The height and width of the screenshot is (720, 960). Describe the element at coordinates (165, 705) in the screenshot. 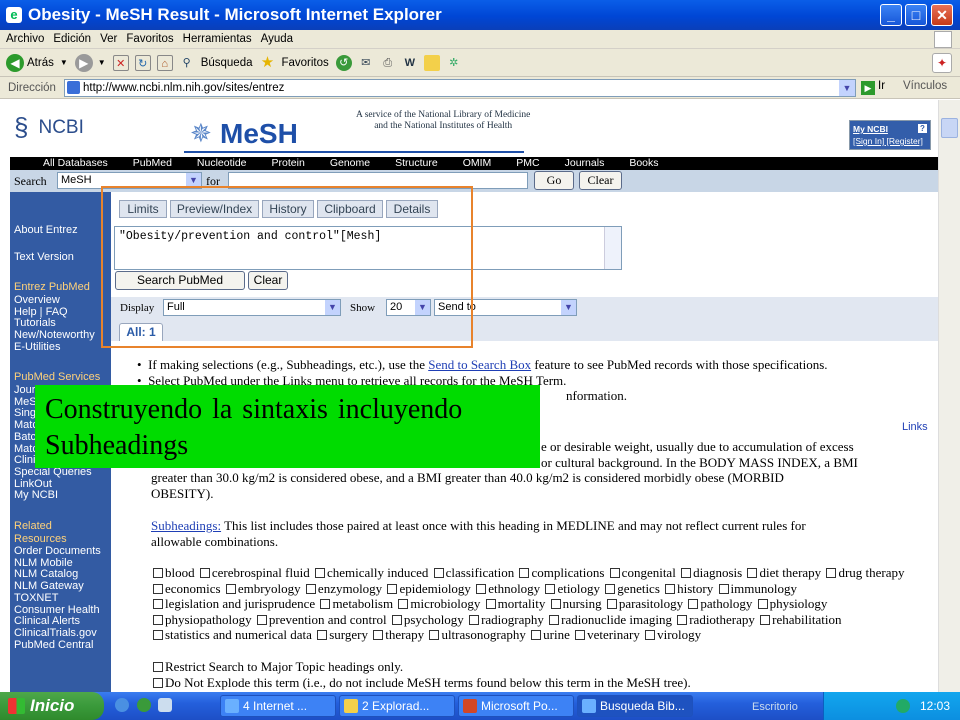

I see `desktop-quicklaunch-icon` at that location.